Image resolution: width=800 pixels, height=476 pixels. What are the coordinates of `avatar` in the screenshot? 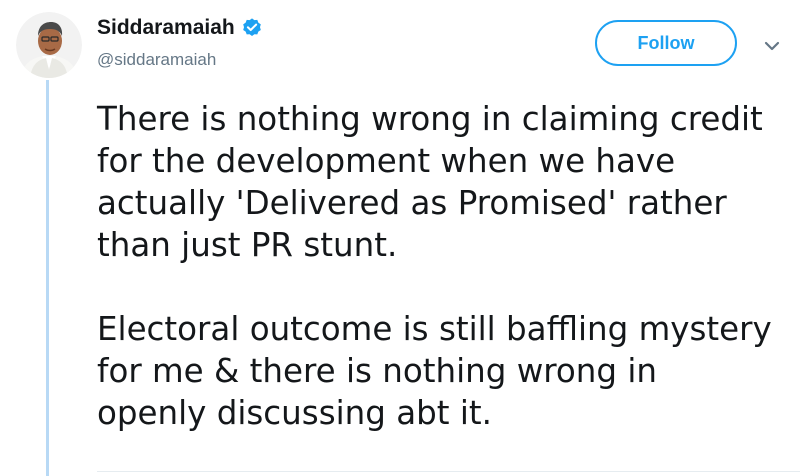 It's located at (49, 45).